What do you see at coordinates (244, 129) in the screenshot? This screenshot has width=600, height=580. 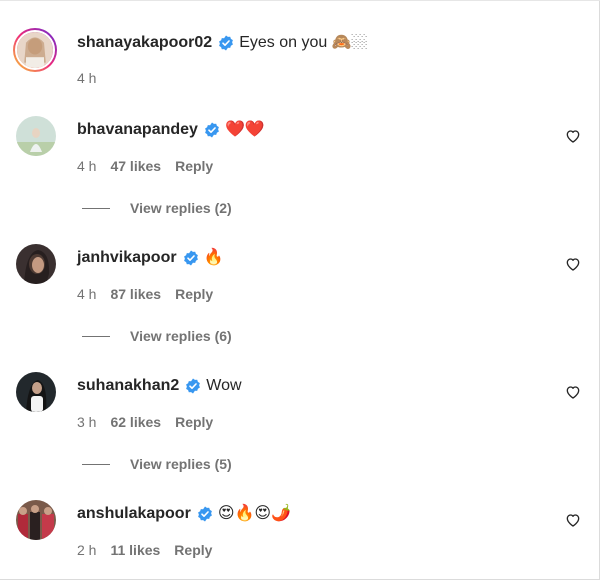 I see `comment-text: ❤️❤️` at bounding box center [244, 129].